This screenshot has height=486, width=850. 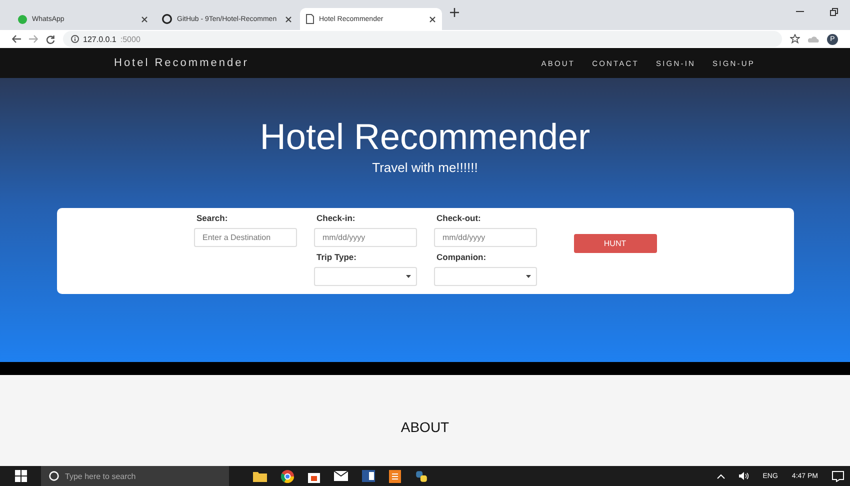 What do you see at coordinates (425, 167) in the screenshot?
I see `hero-subtitle: Travel with me!!!!!!` at bounding box center [425, 167].